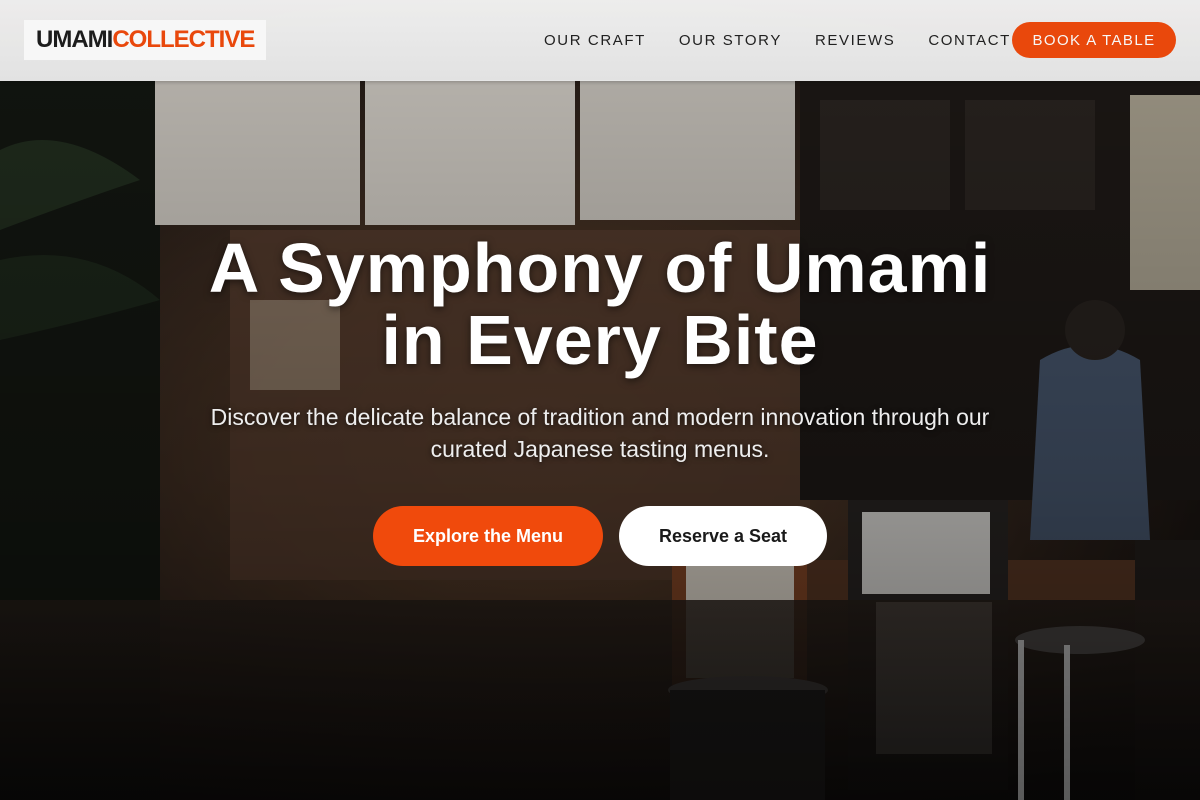 The image size is (1200, 800). I want to click on headline-line-1: A Symphony of Umami, so click(600, 268).